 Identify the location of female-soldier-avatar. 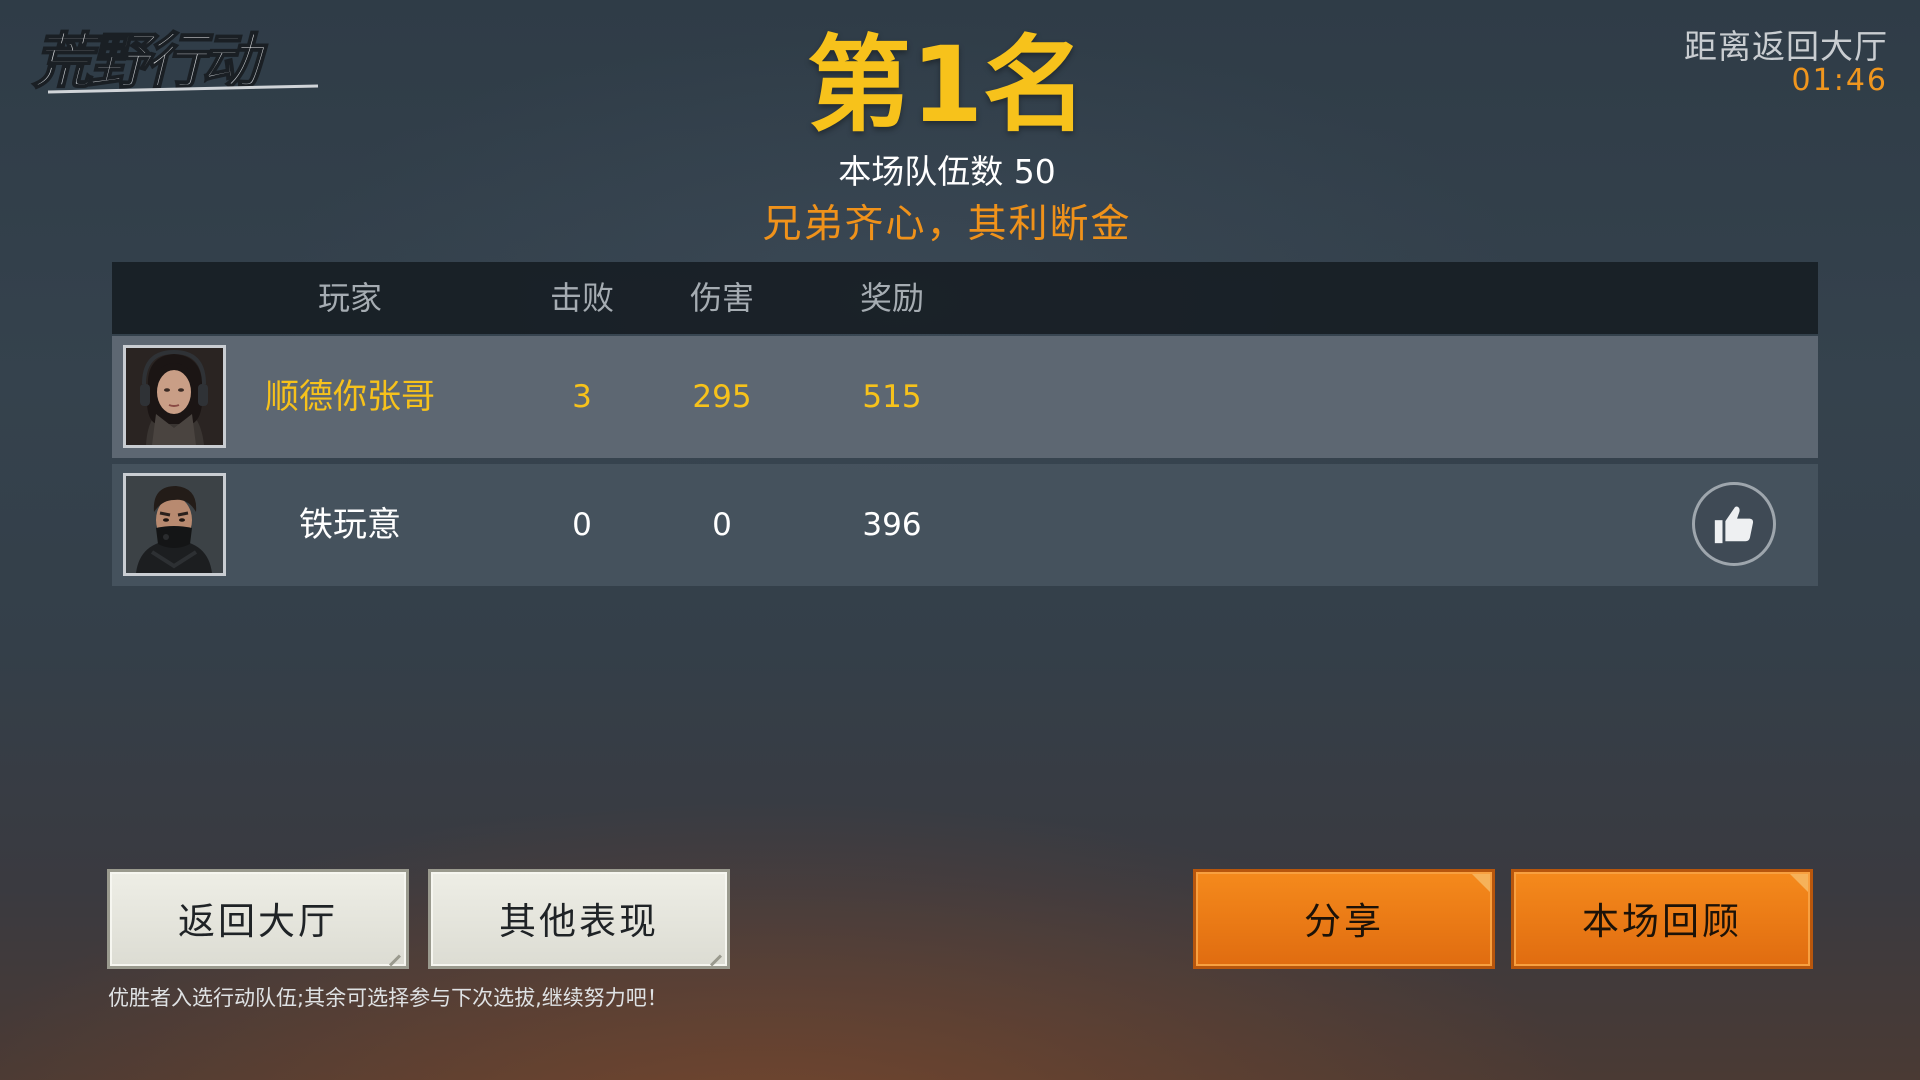
(174, 396).